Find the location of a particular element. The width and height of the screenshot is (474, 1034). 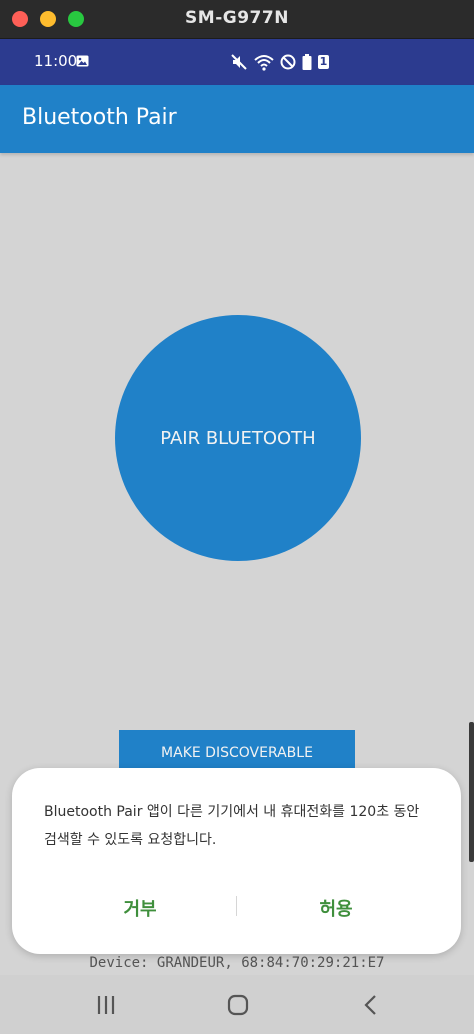

back-button is located at coordinates (371, 1005).